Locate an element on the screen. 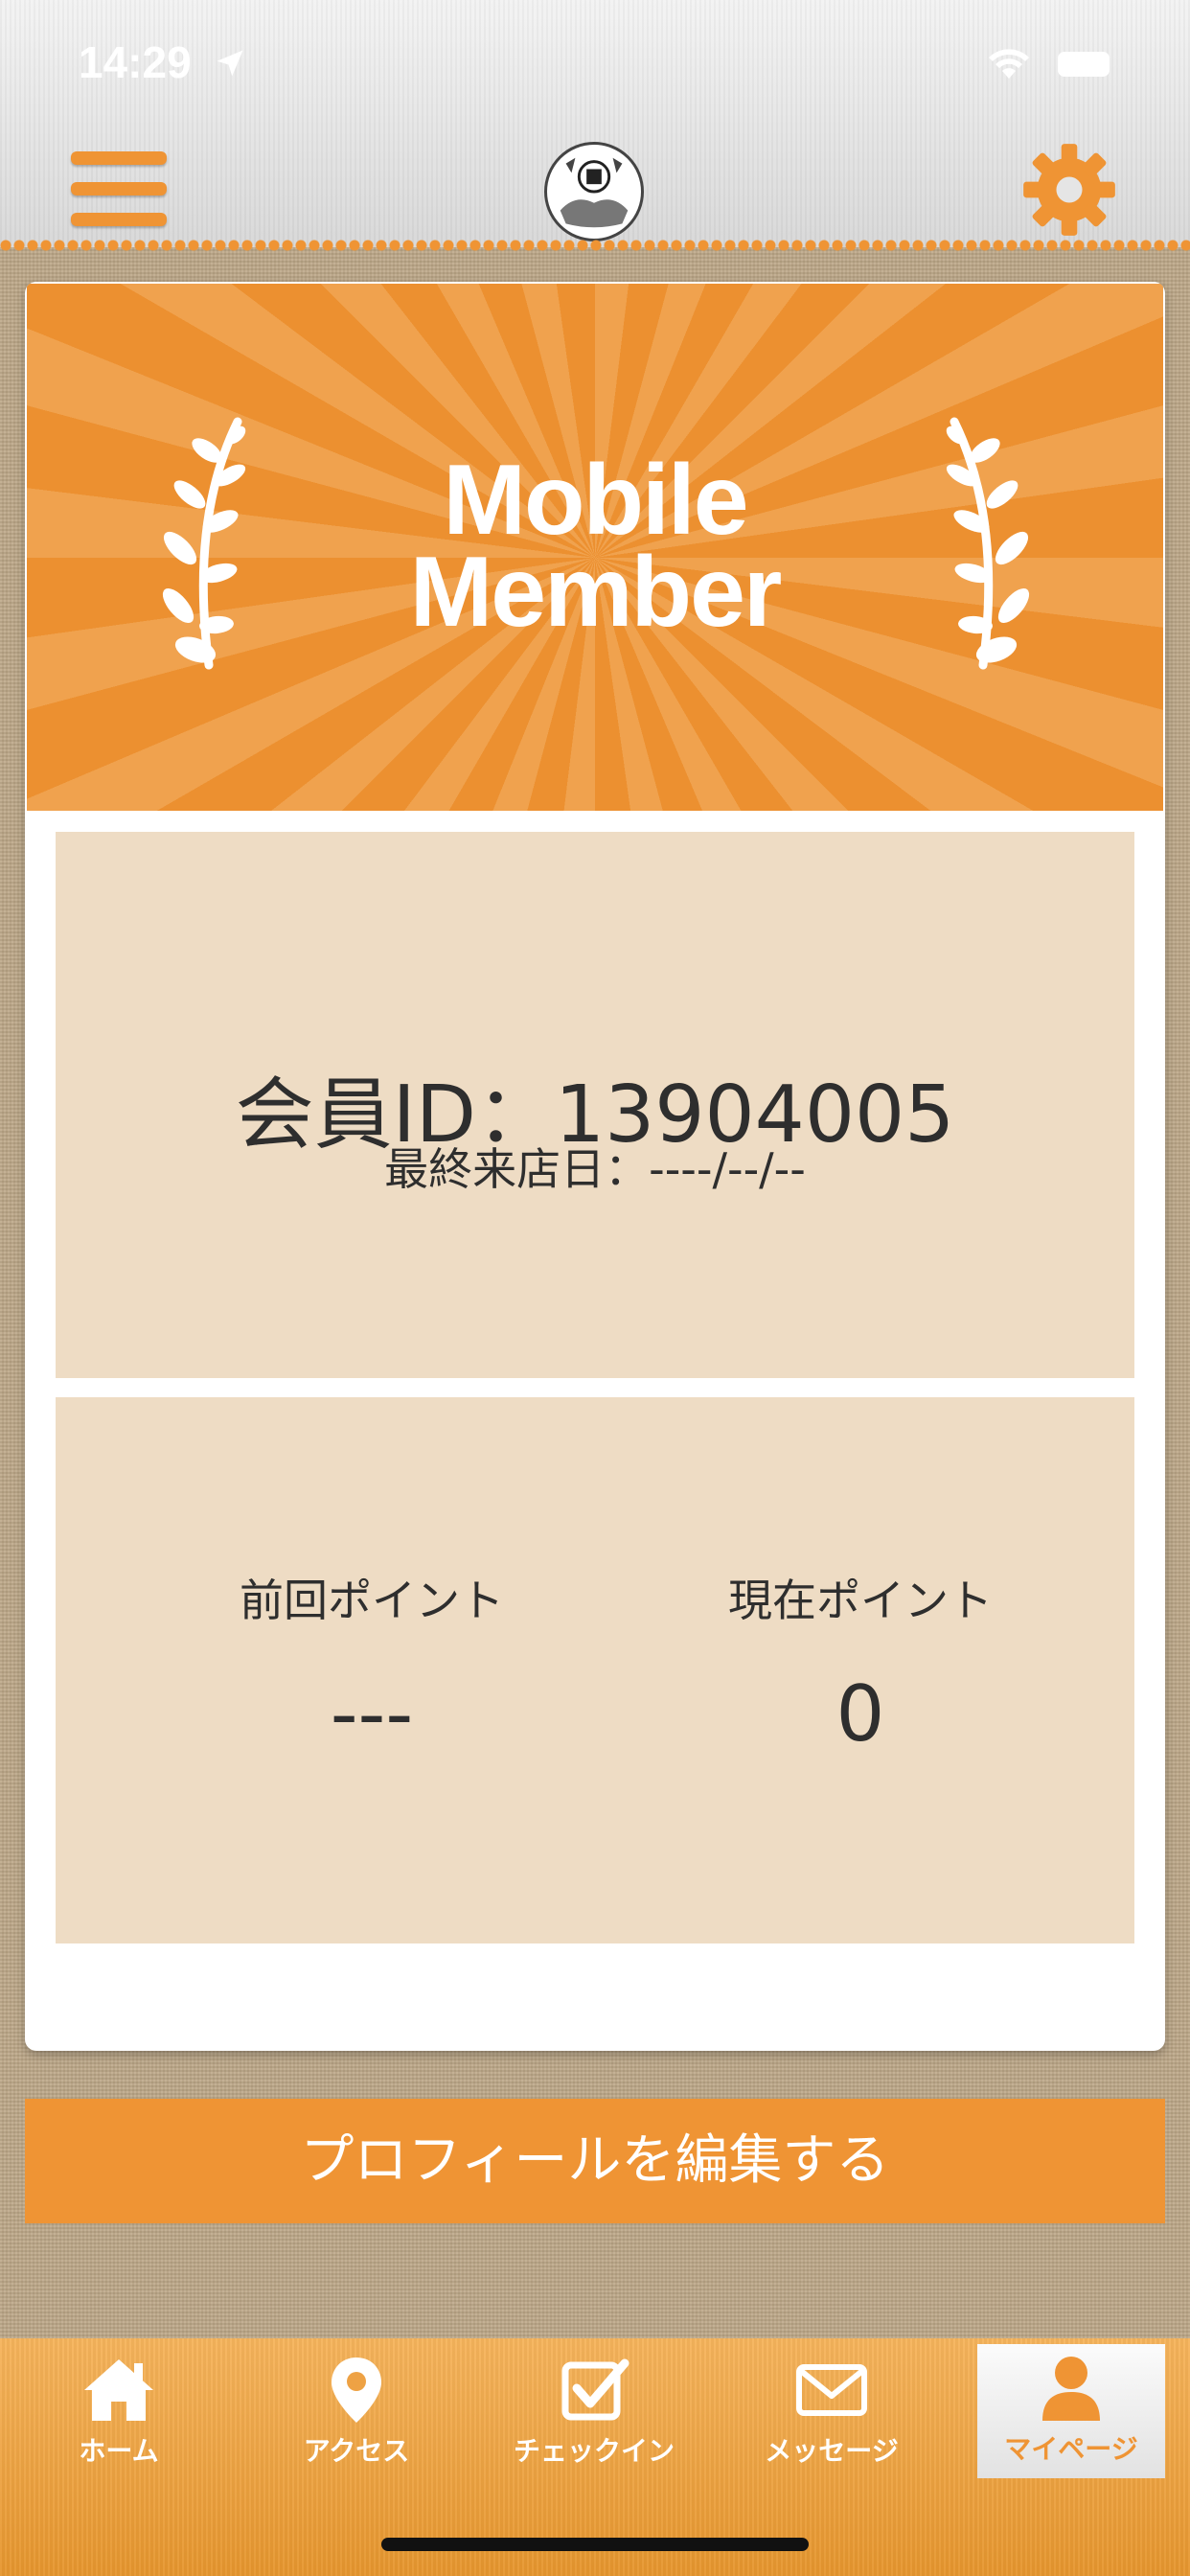  tab-mypage: マイページ is located at coordinates (1071, 2411).